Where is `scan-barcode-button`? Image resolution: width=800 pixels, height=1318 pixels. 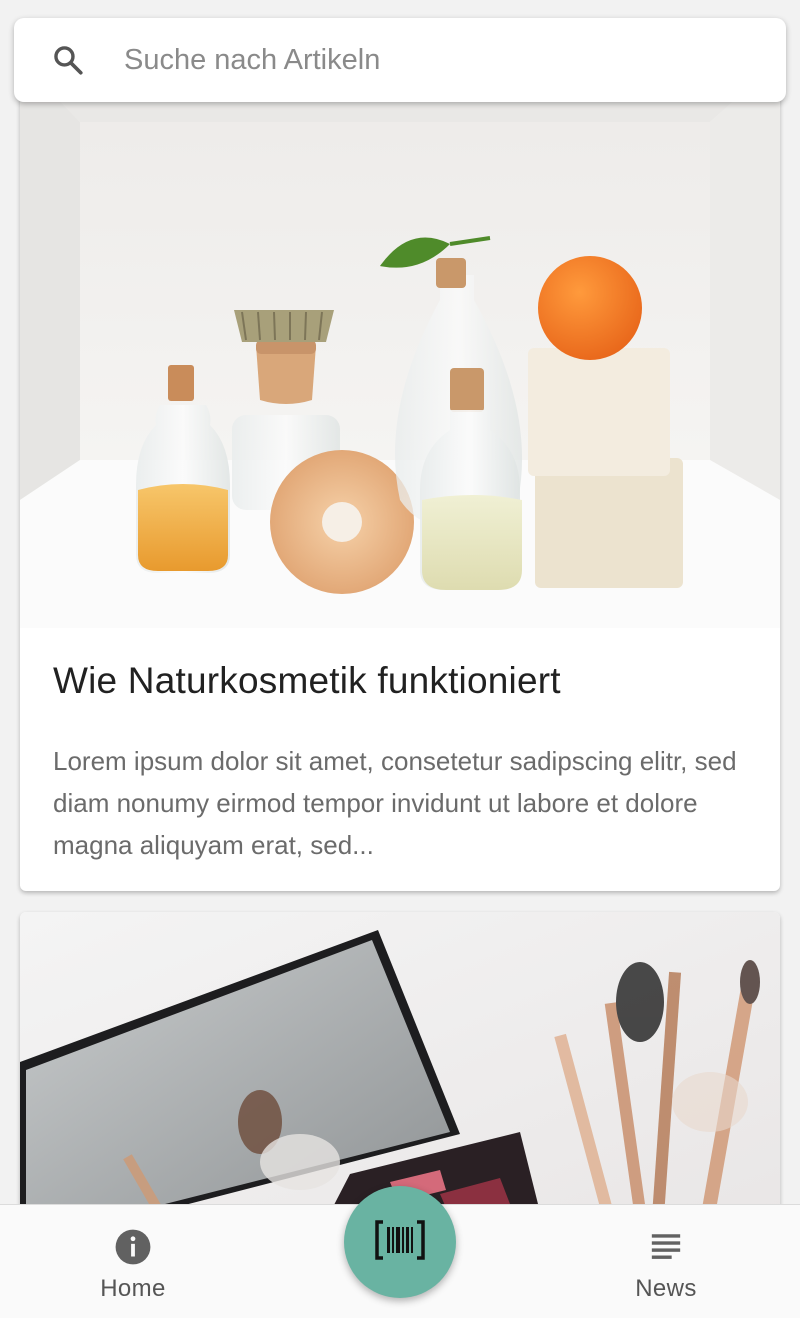
scan-barcode-button is located at coordinates (400, 1242).